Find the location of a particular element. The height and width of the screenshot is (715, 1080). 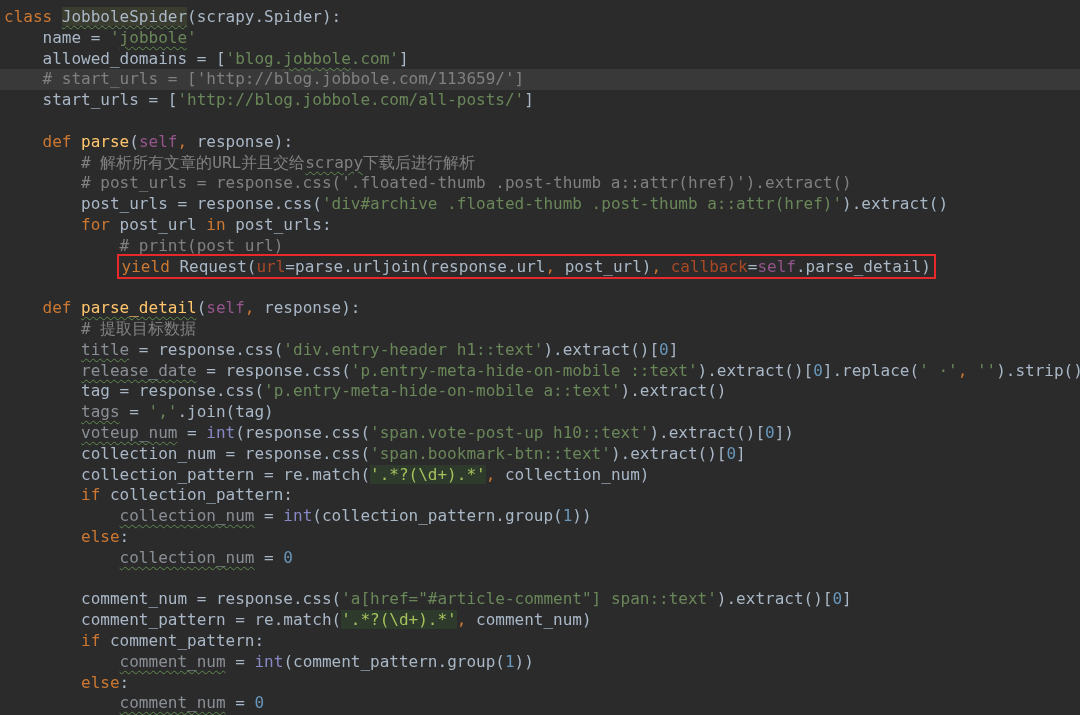

code-text: collection_pattern = re.match( is located at coordinates (226, 474).